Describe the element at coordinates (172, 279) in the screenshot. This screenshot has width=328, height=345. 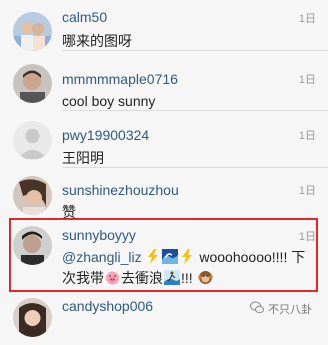
I see `surfer-emoji` at that location.